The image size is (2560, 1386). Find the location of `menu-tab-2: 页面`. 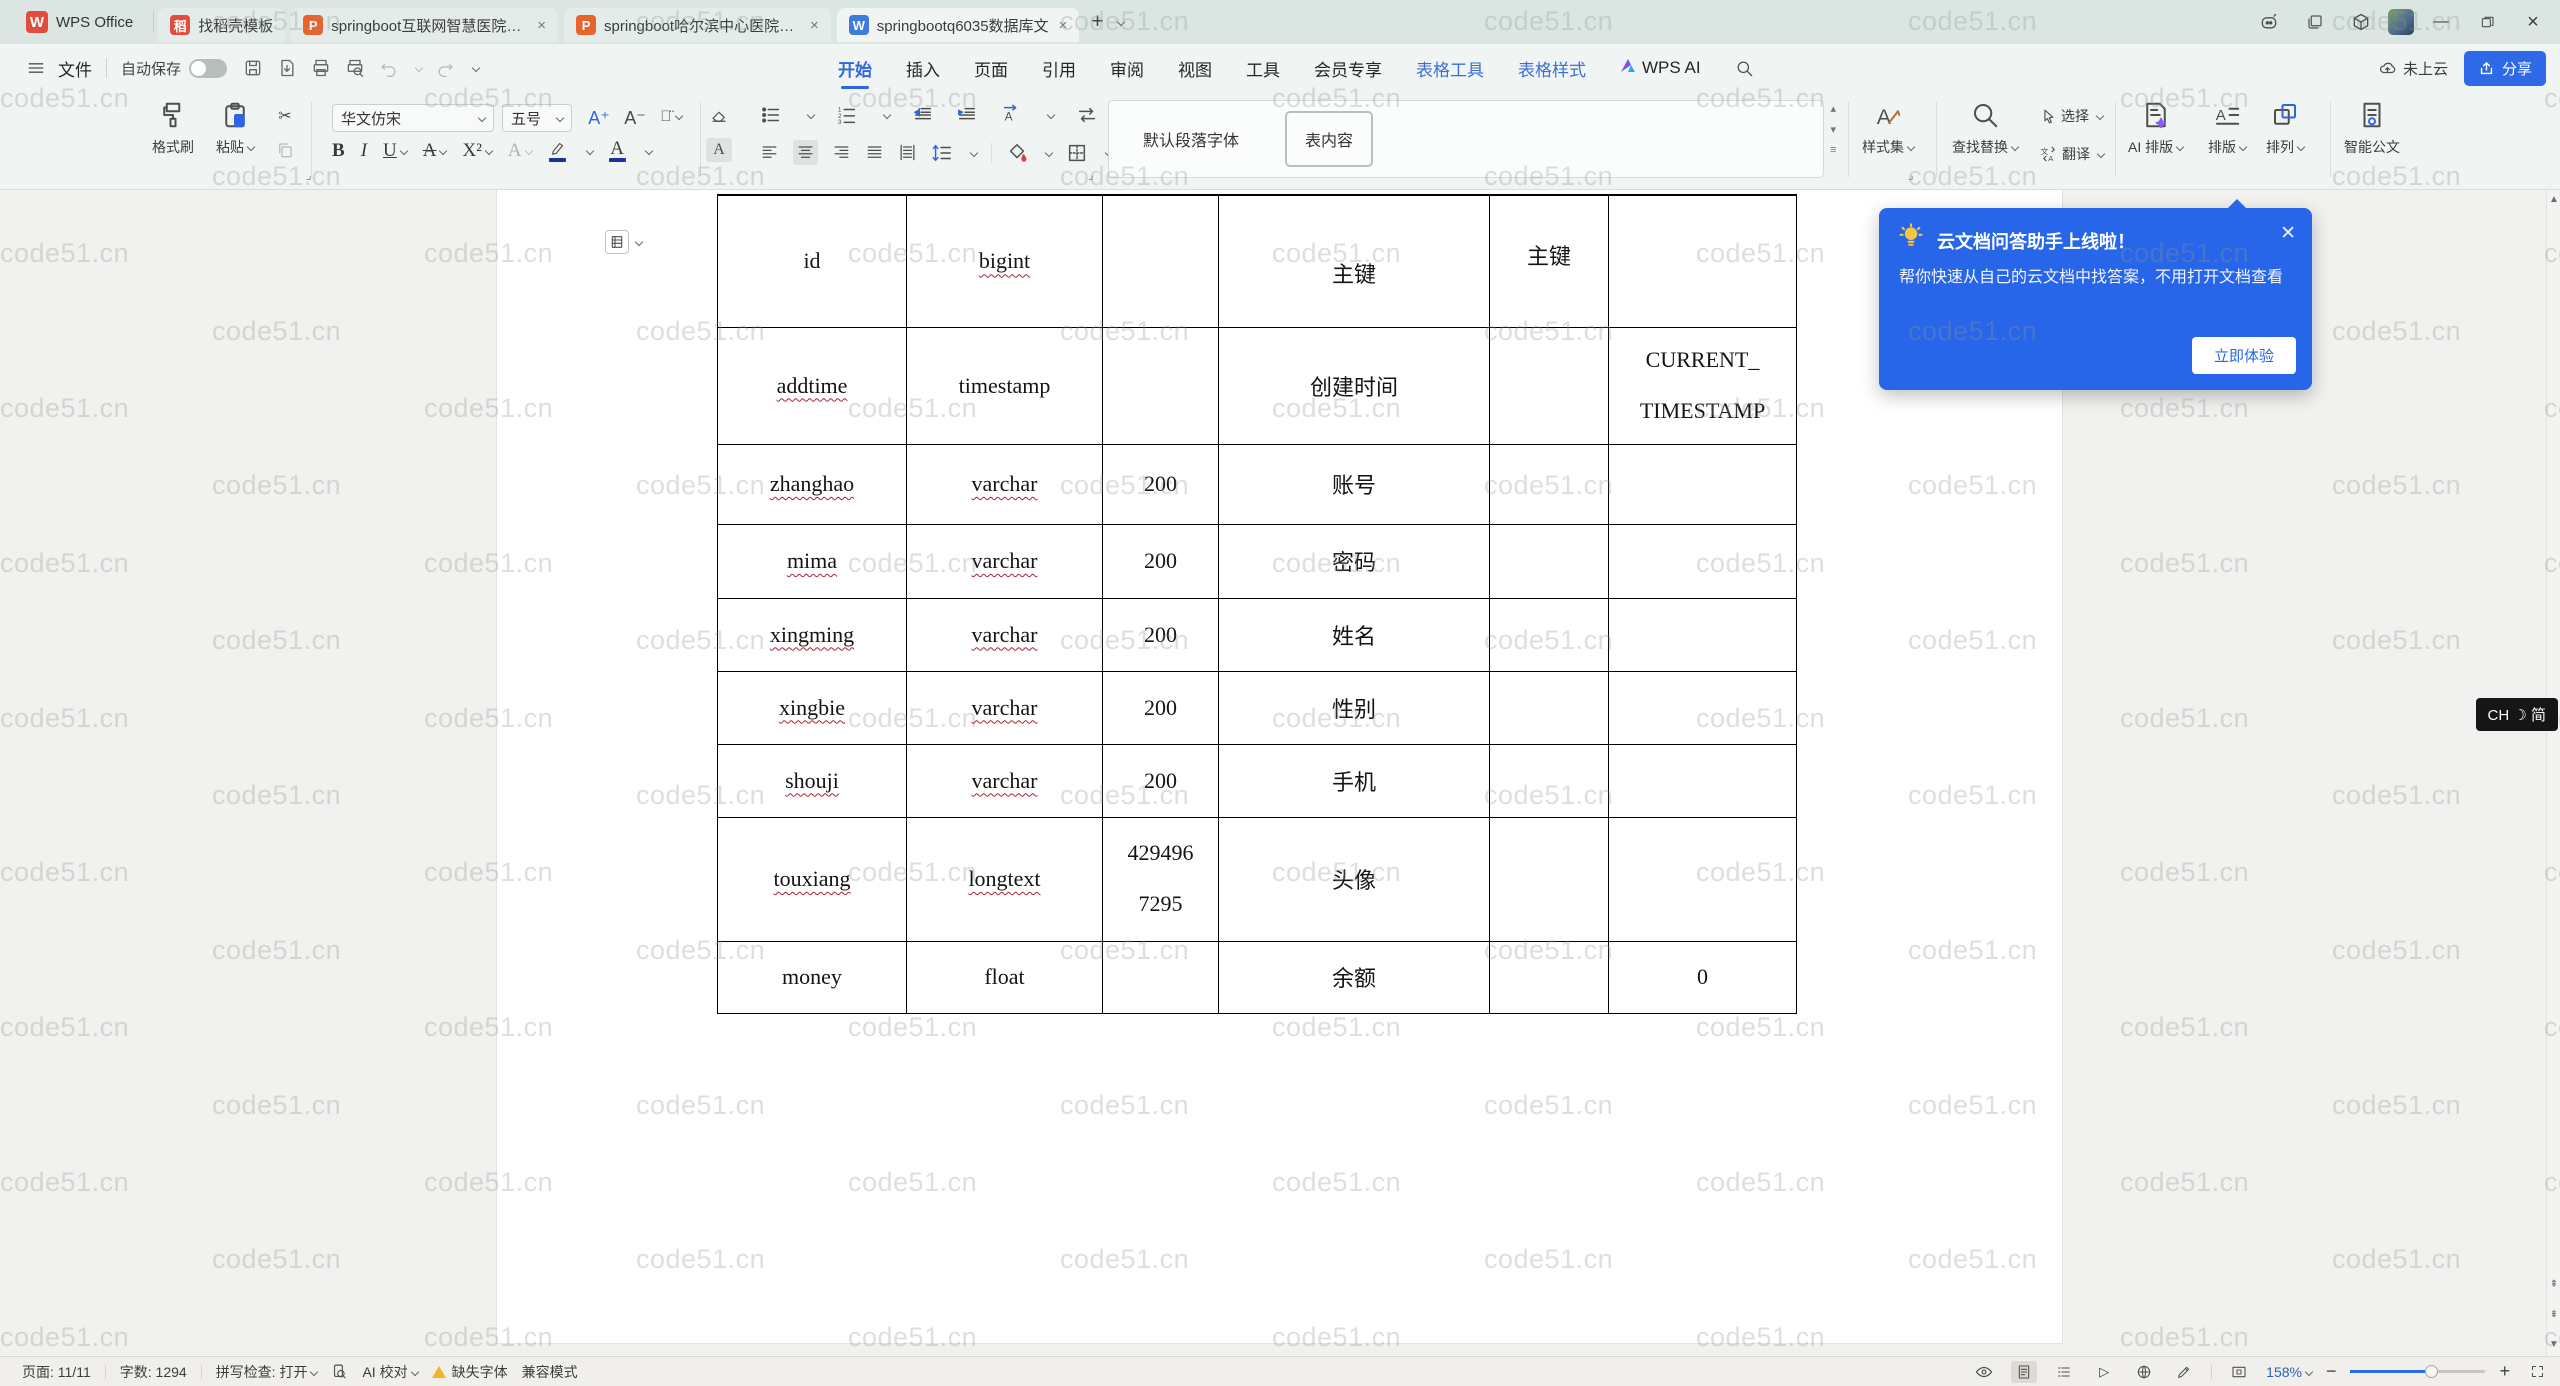

menu-tab-2: 页面 is located at coordinates (991, 68).